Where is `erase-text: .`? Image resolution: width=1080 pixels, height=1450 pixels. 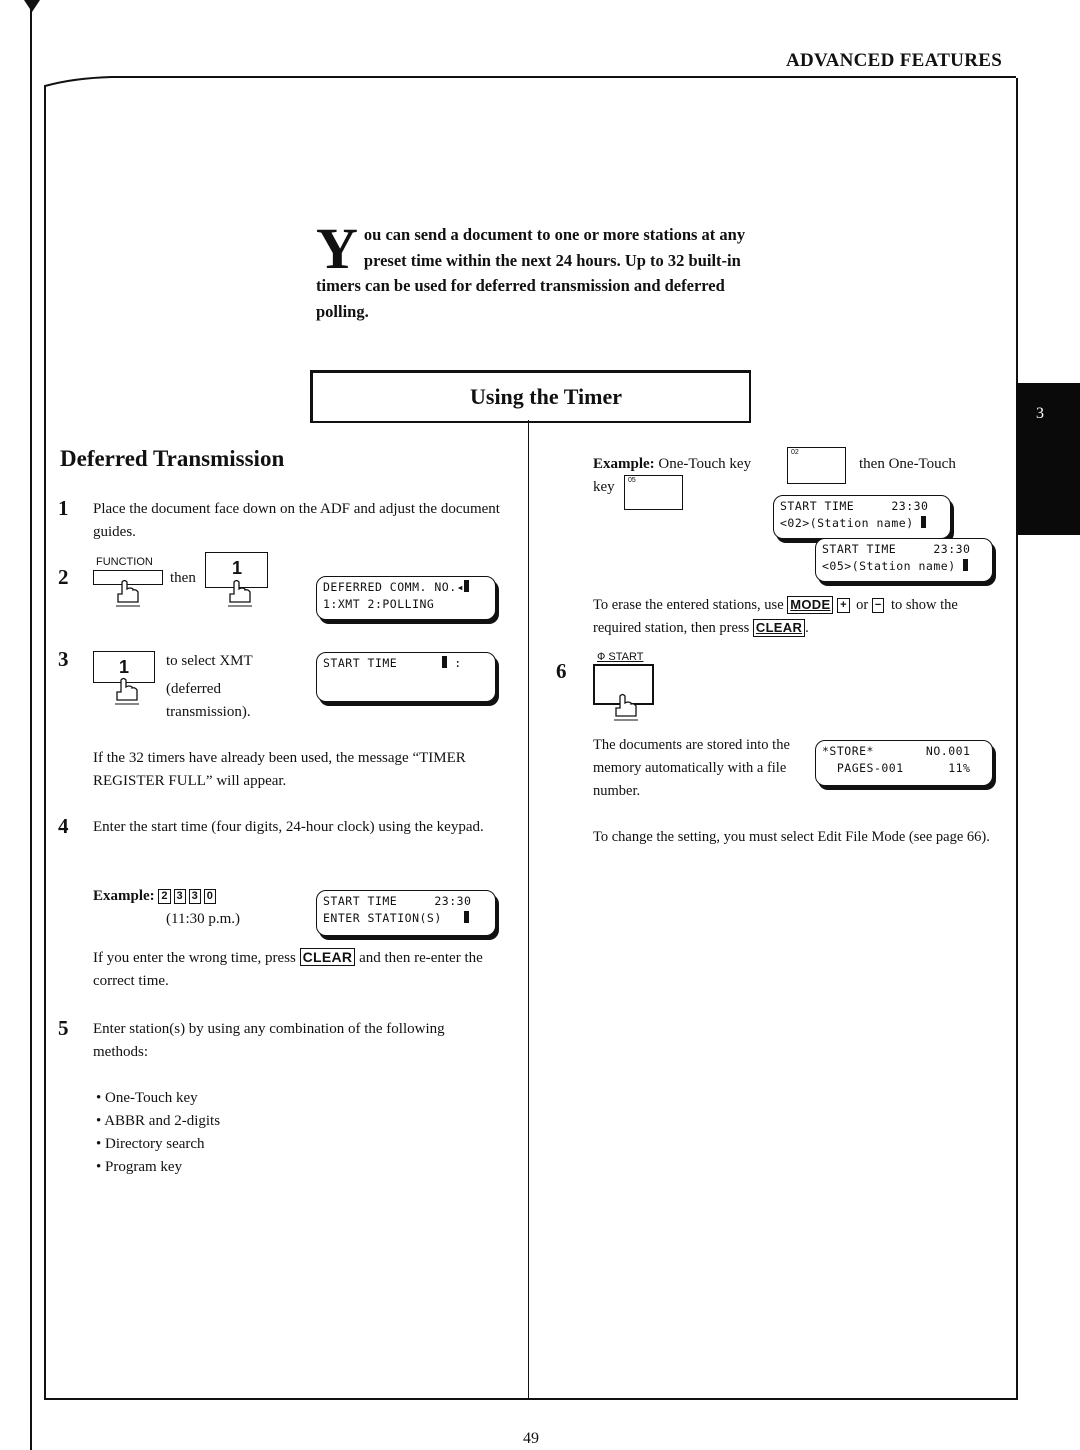
erase-text: . is located at coordinates (807, 628).